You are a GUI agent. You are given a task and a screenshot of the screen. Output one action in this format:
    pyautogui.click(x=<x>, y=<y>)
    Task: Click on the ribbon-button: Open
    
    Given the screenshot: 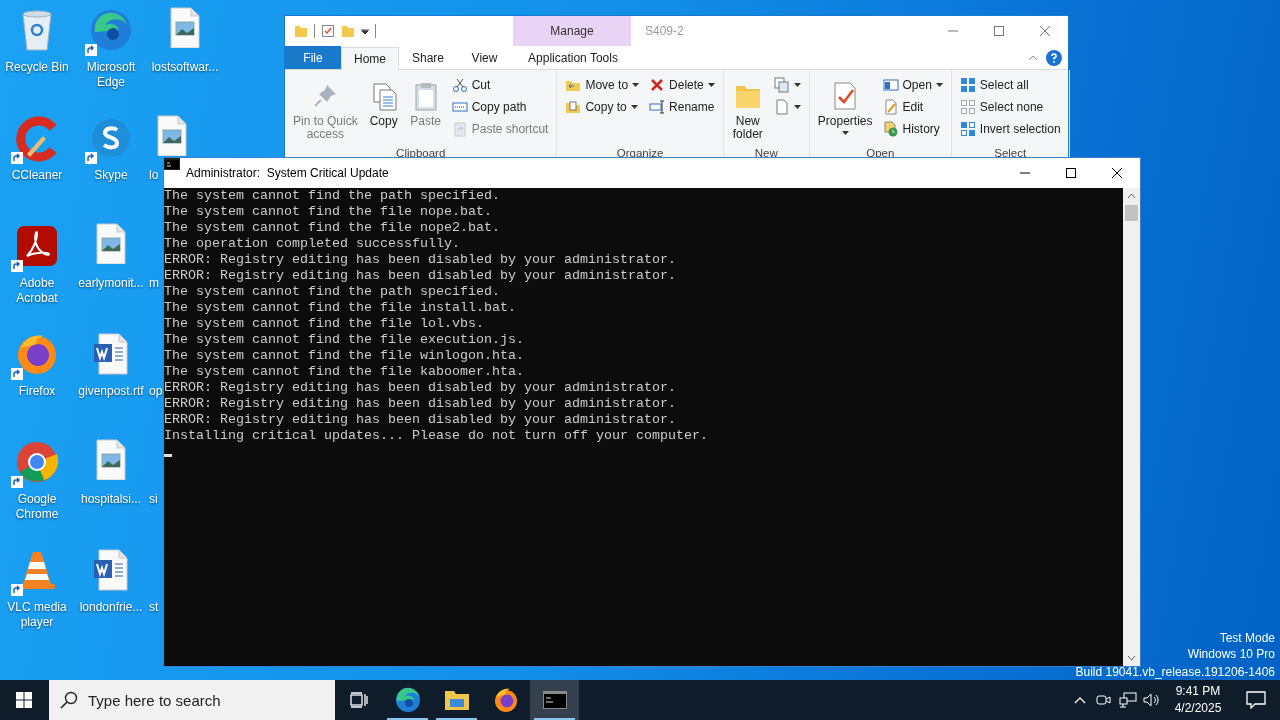 What is the action you would take?
    pyautogui.click(x=912, y=85)
    